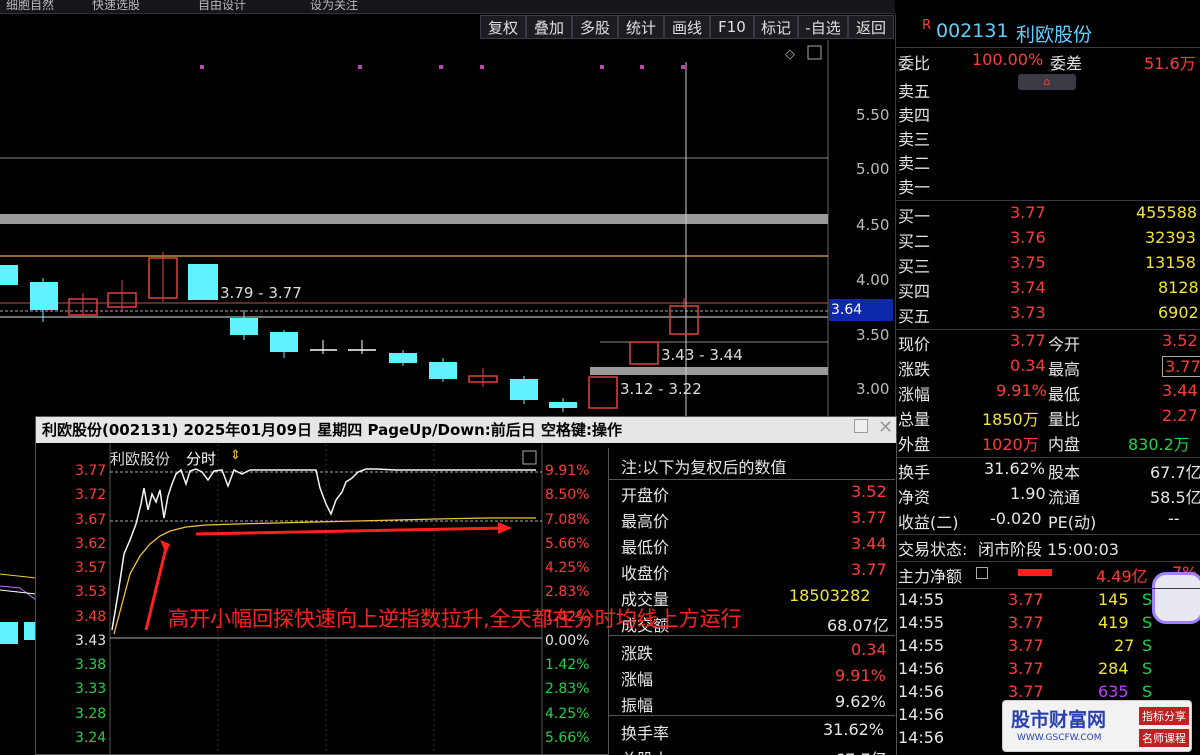  What do you see at coordinates (661, 389) in the screenshot?
I see `range-label-3: 3.12 - 3.22` at bounding box center [661, 389].